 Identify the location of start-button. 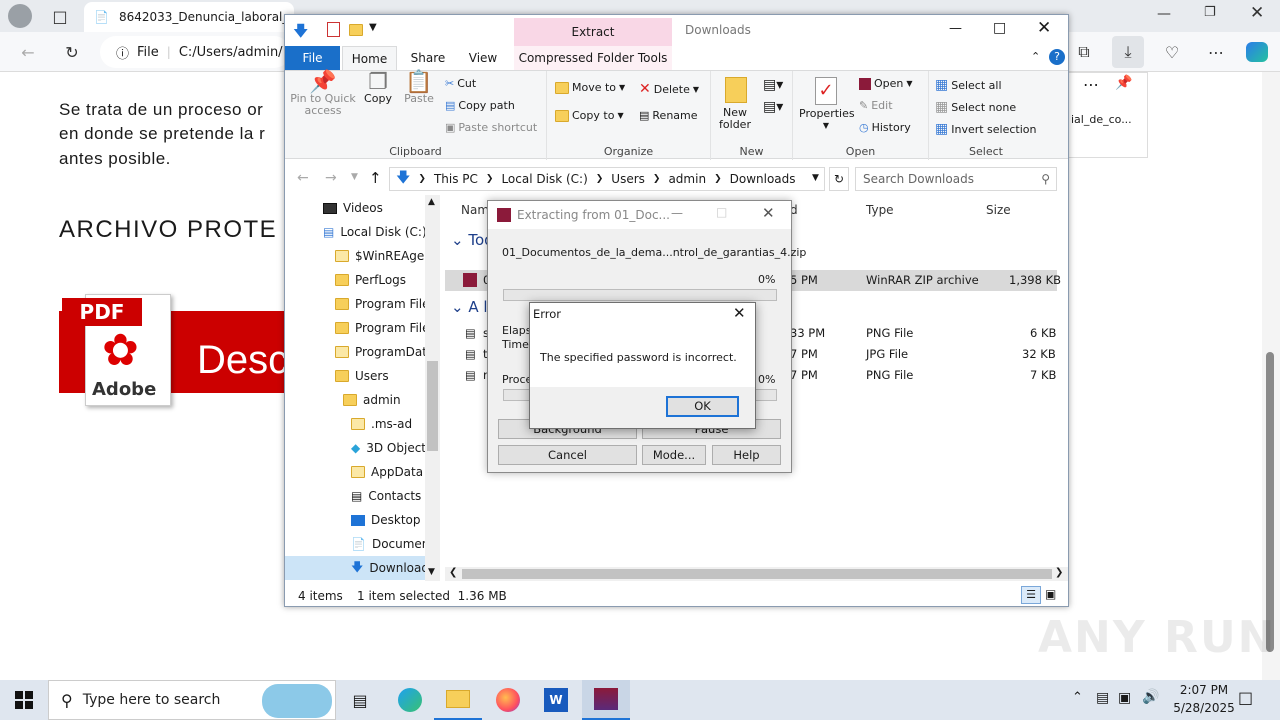
(24, 700).